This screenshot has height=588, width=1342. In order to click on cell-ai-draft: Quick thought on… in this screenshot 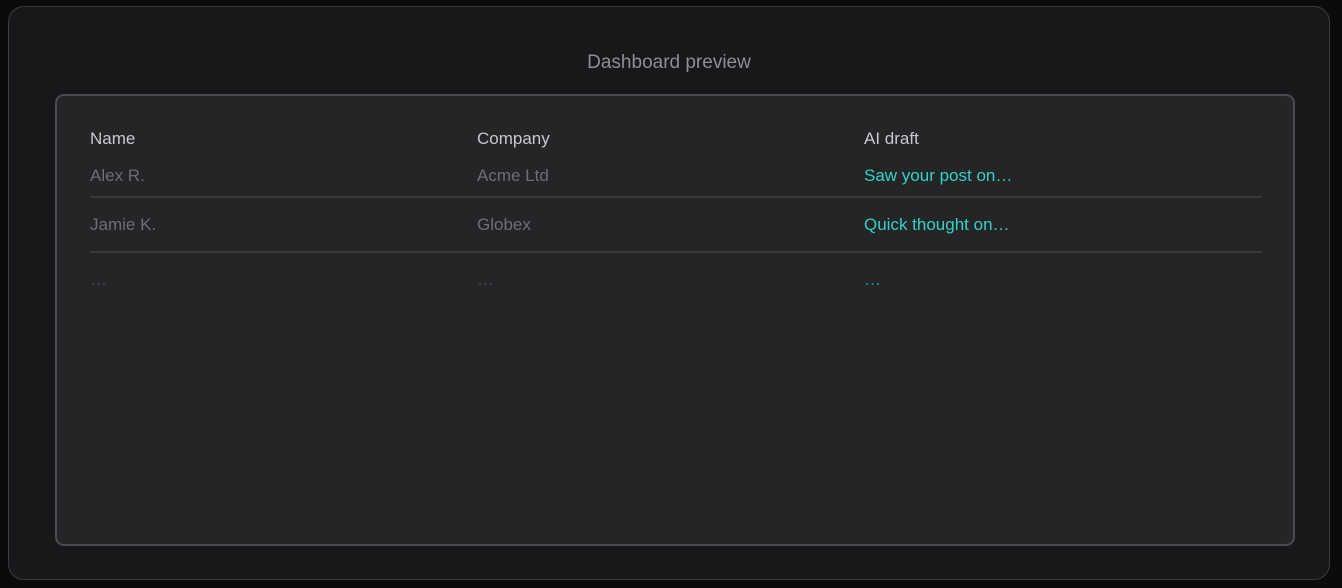, I will do `click(937, 224)`.